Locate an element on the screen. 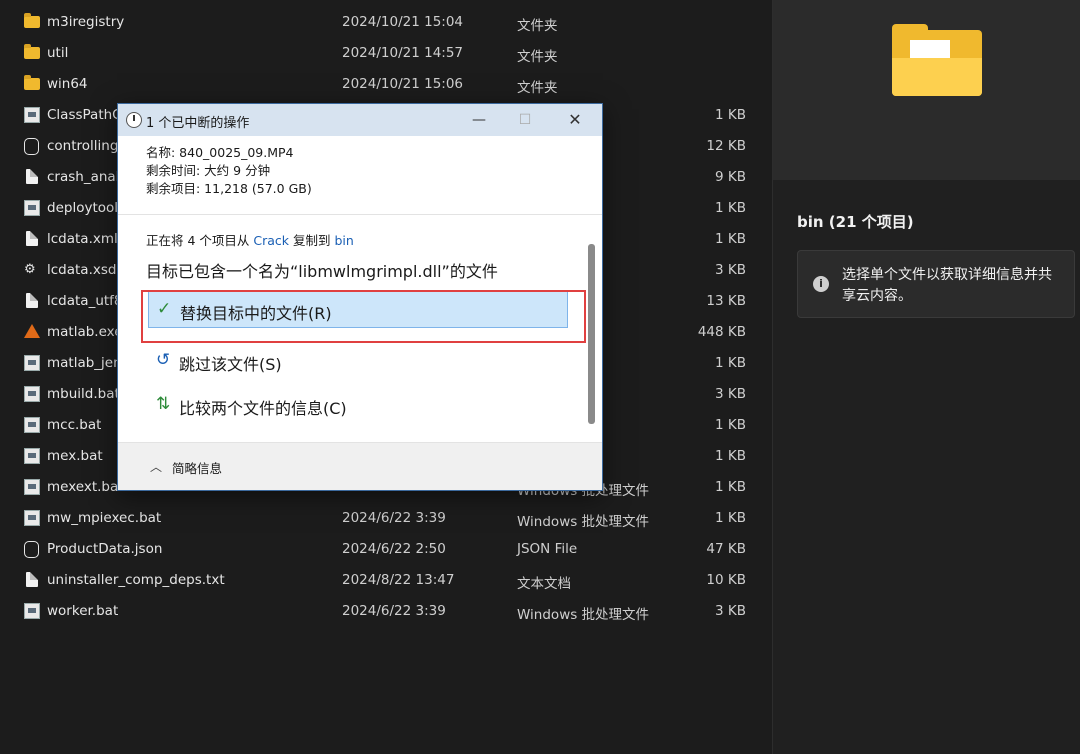  xsd-file-icon: ⚙ is located at coordinates (30, 269).